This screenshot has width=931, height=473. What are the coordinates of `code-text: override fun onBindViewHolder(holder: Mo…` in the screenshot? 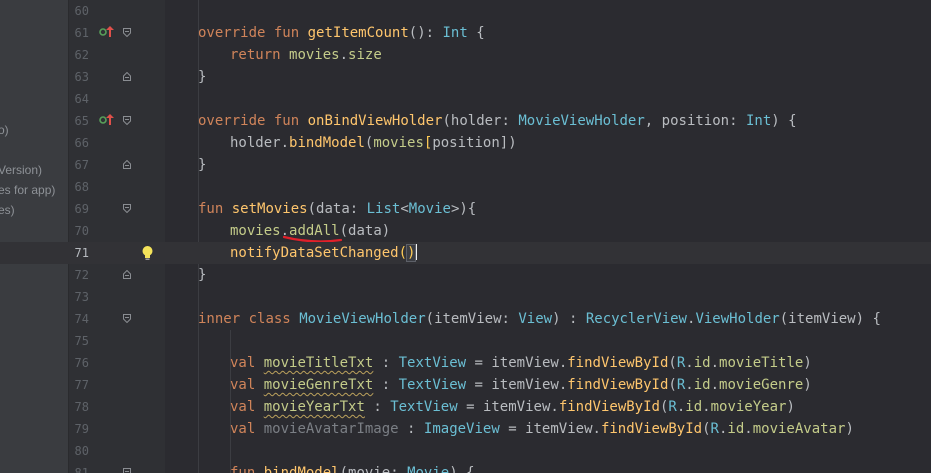 It's located at (497, 121).